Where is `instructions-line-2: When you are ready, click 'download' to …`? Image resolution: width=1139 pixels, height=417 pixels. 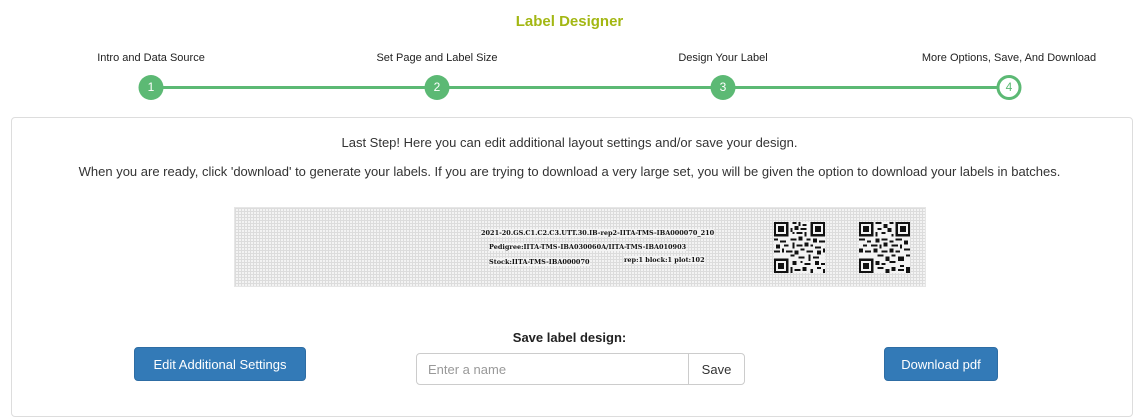 instructions-line-2: When you are ready, click 'download' to … is located at coordinates (569, 171).